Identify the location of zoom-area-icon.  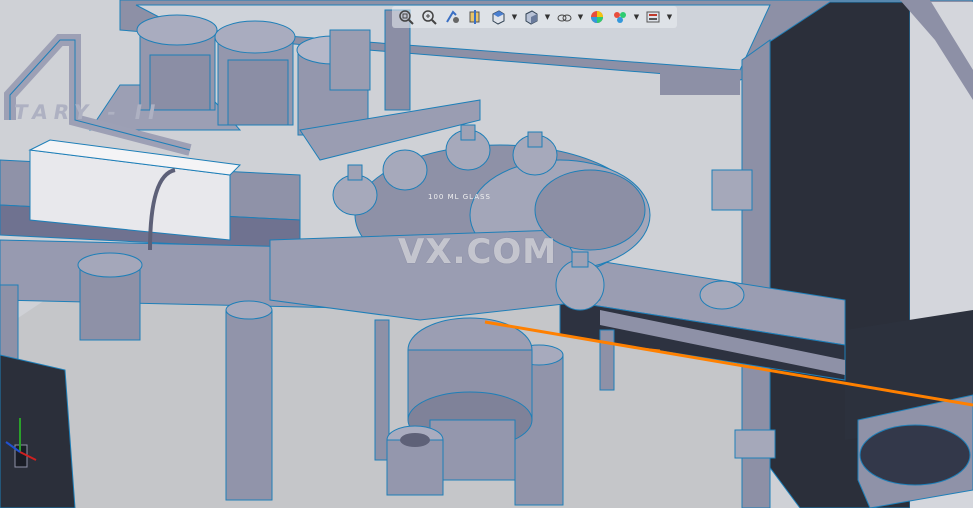
(429, 17).